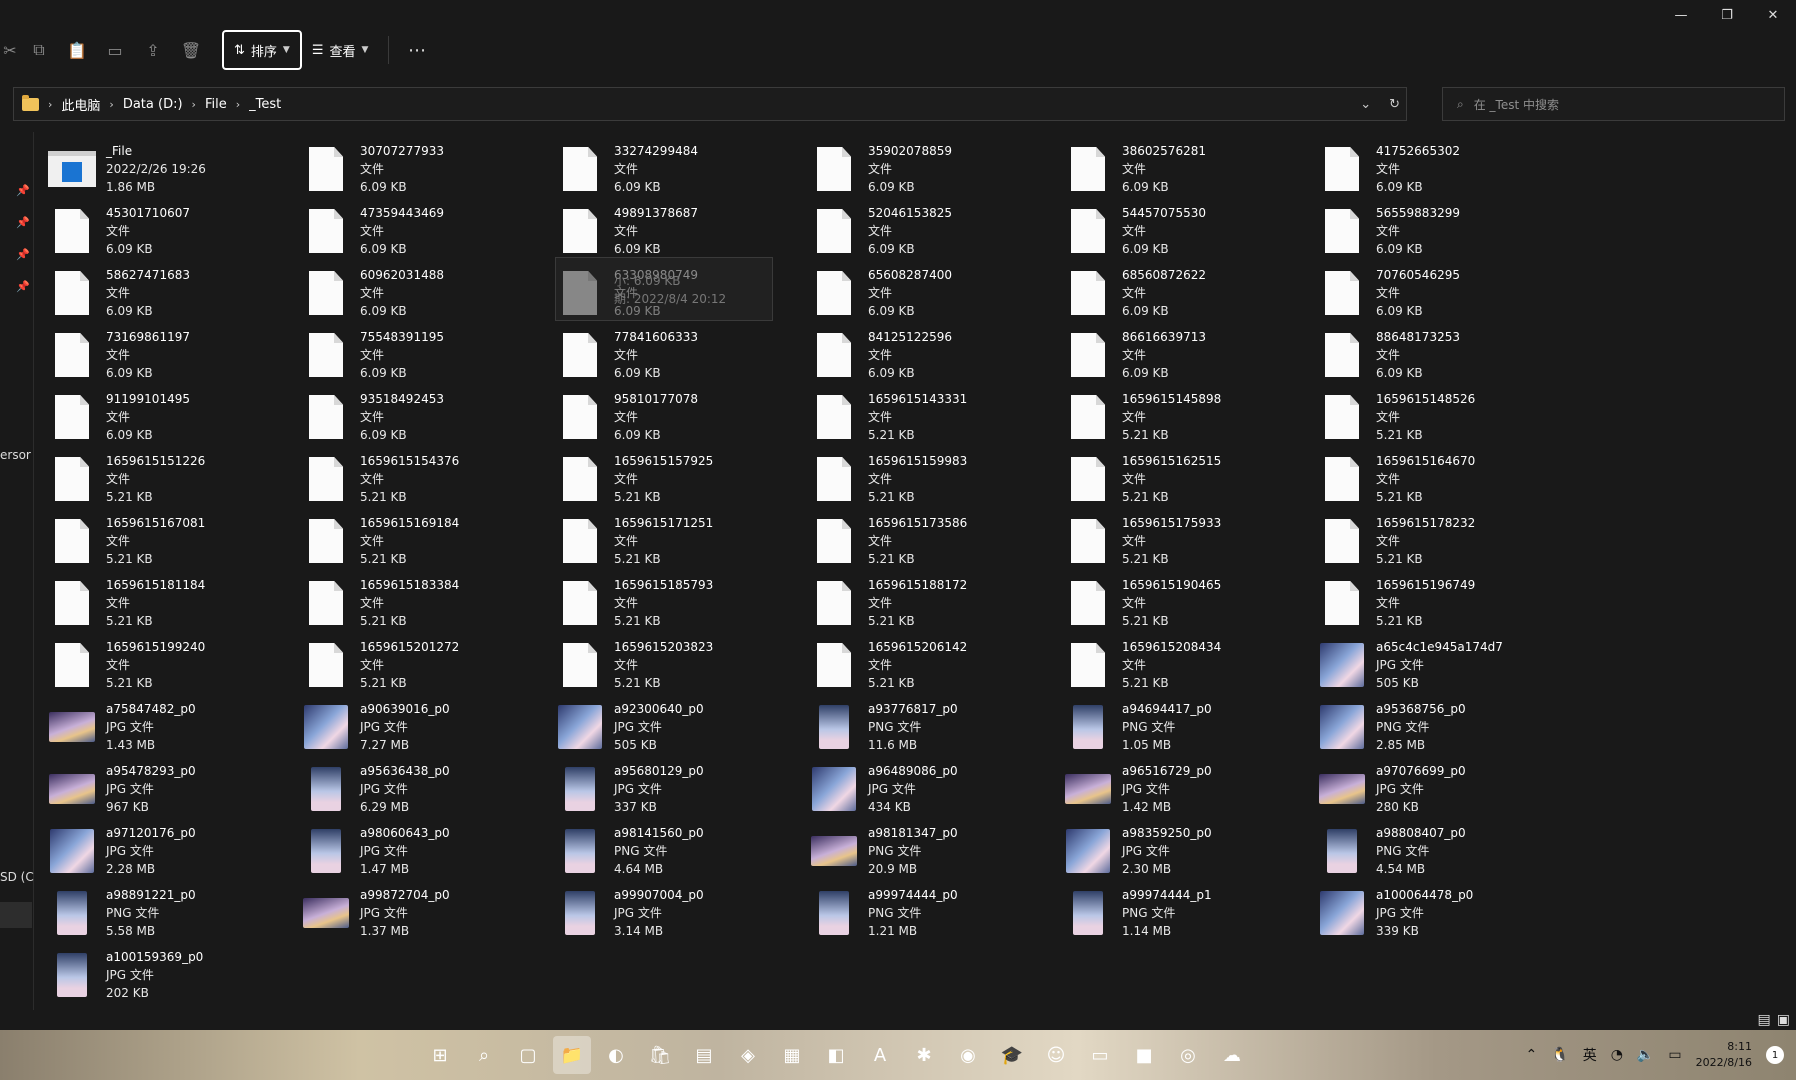 This screenshot has width=1796, height=1080. Describe the element at coordinates (1445, 603) in the screenshot. I see `file-item: 1659615196749 文件 5.21 KB` at that location.